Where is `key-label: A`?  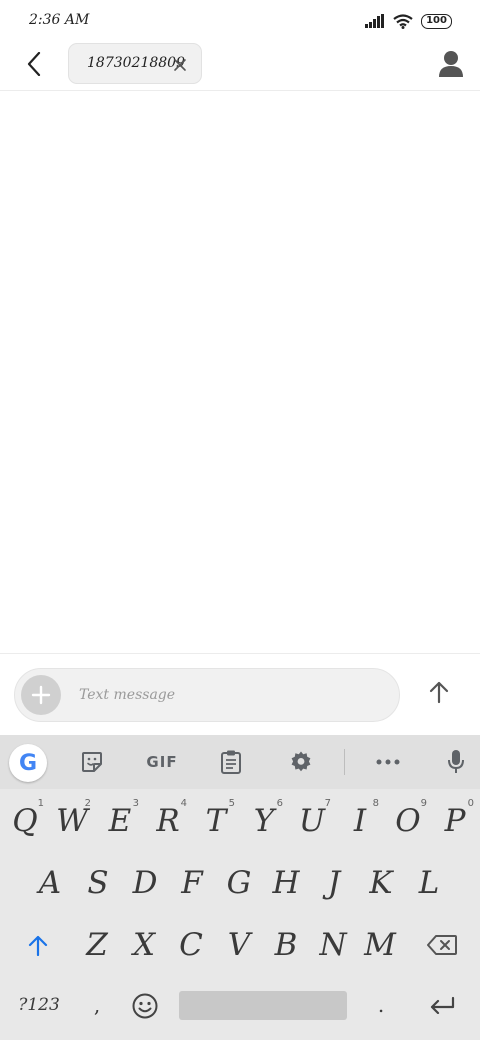 key-label: A is located at coordinates (50, 883).